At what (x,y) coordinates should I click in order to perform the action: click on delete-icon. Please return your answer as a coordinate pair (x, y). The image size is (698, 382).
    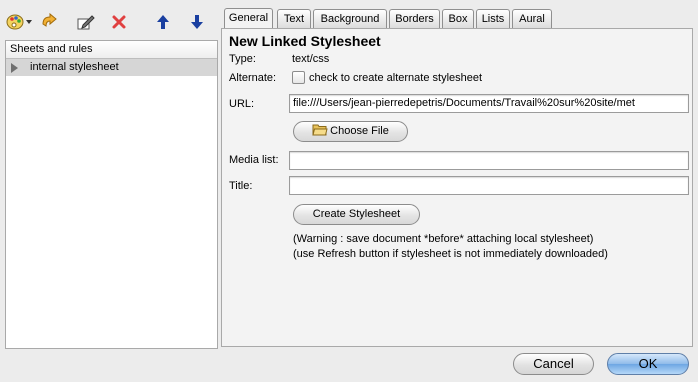
    Looking at the image, I should click on (119, 22).